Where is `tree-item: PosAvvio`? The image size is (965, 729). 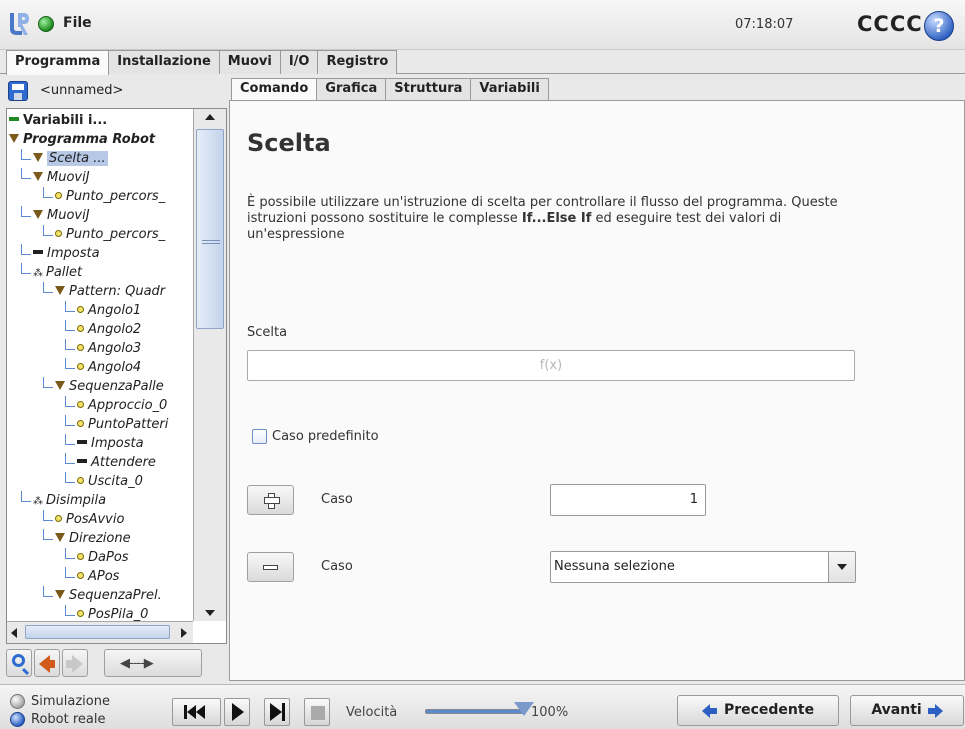
tree-item: PosAvvio is located at coordinates (124, 519).